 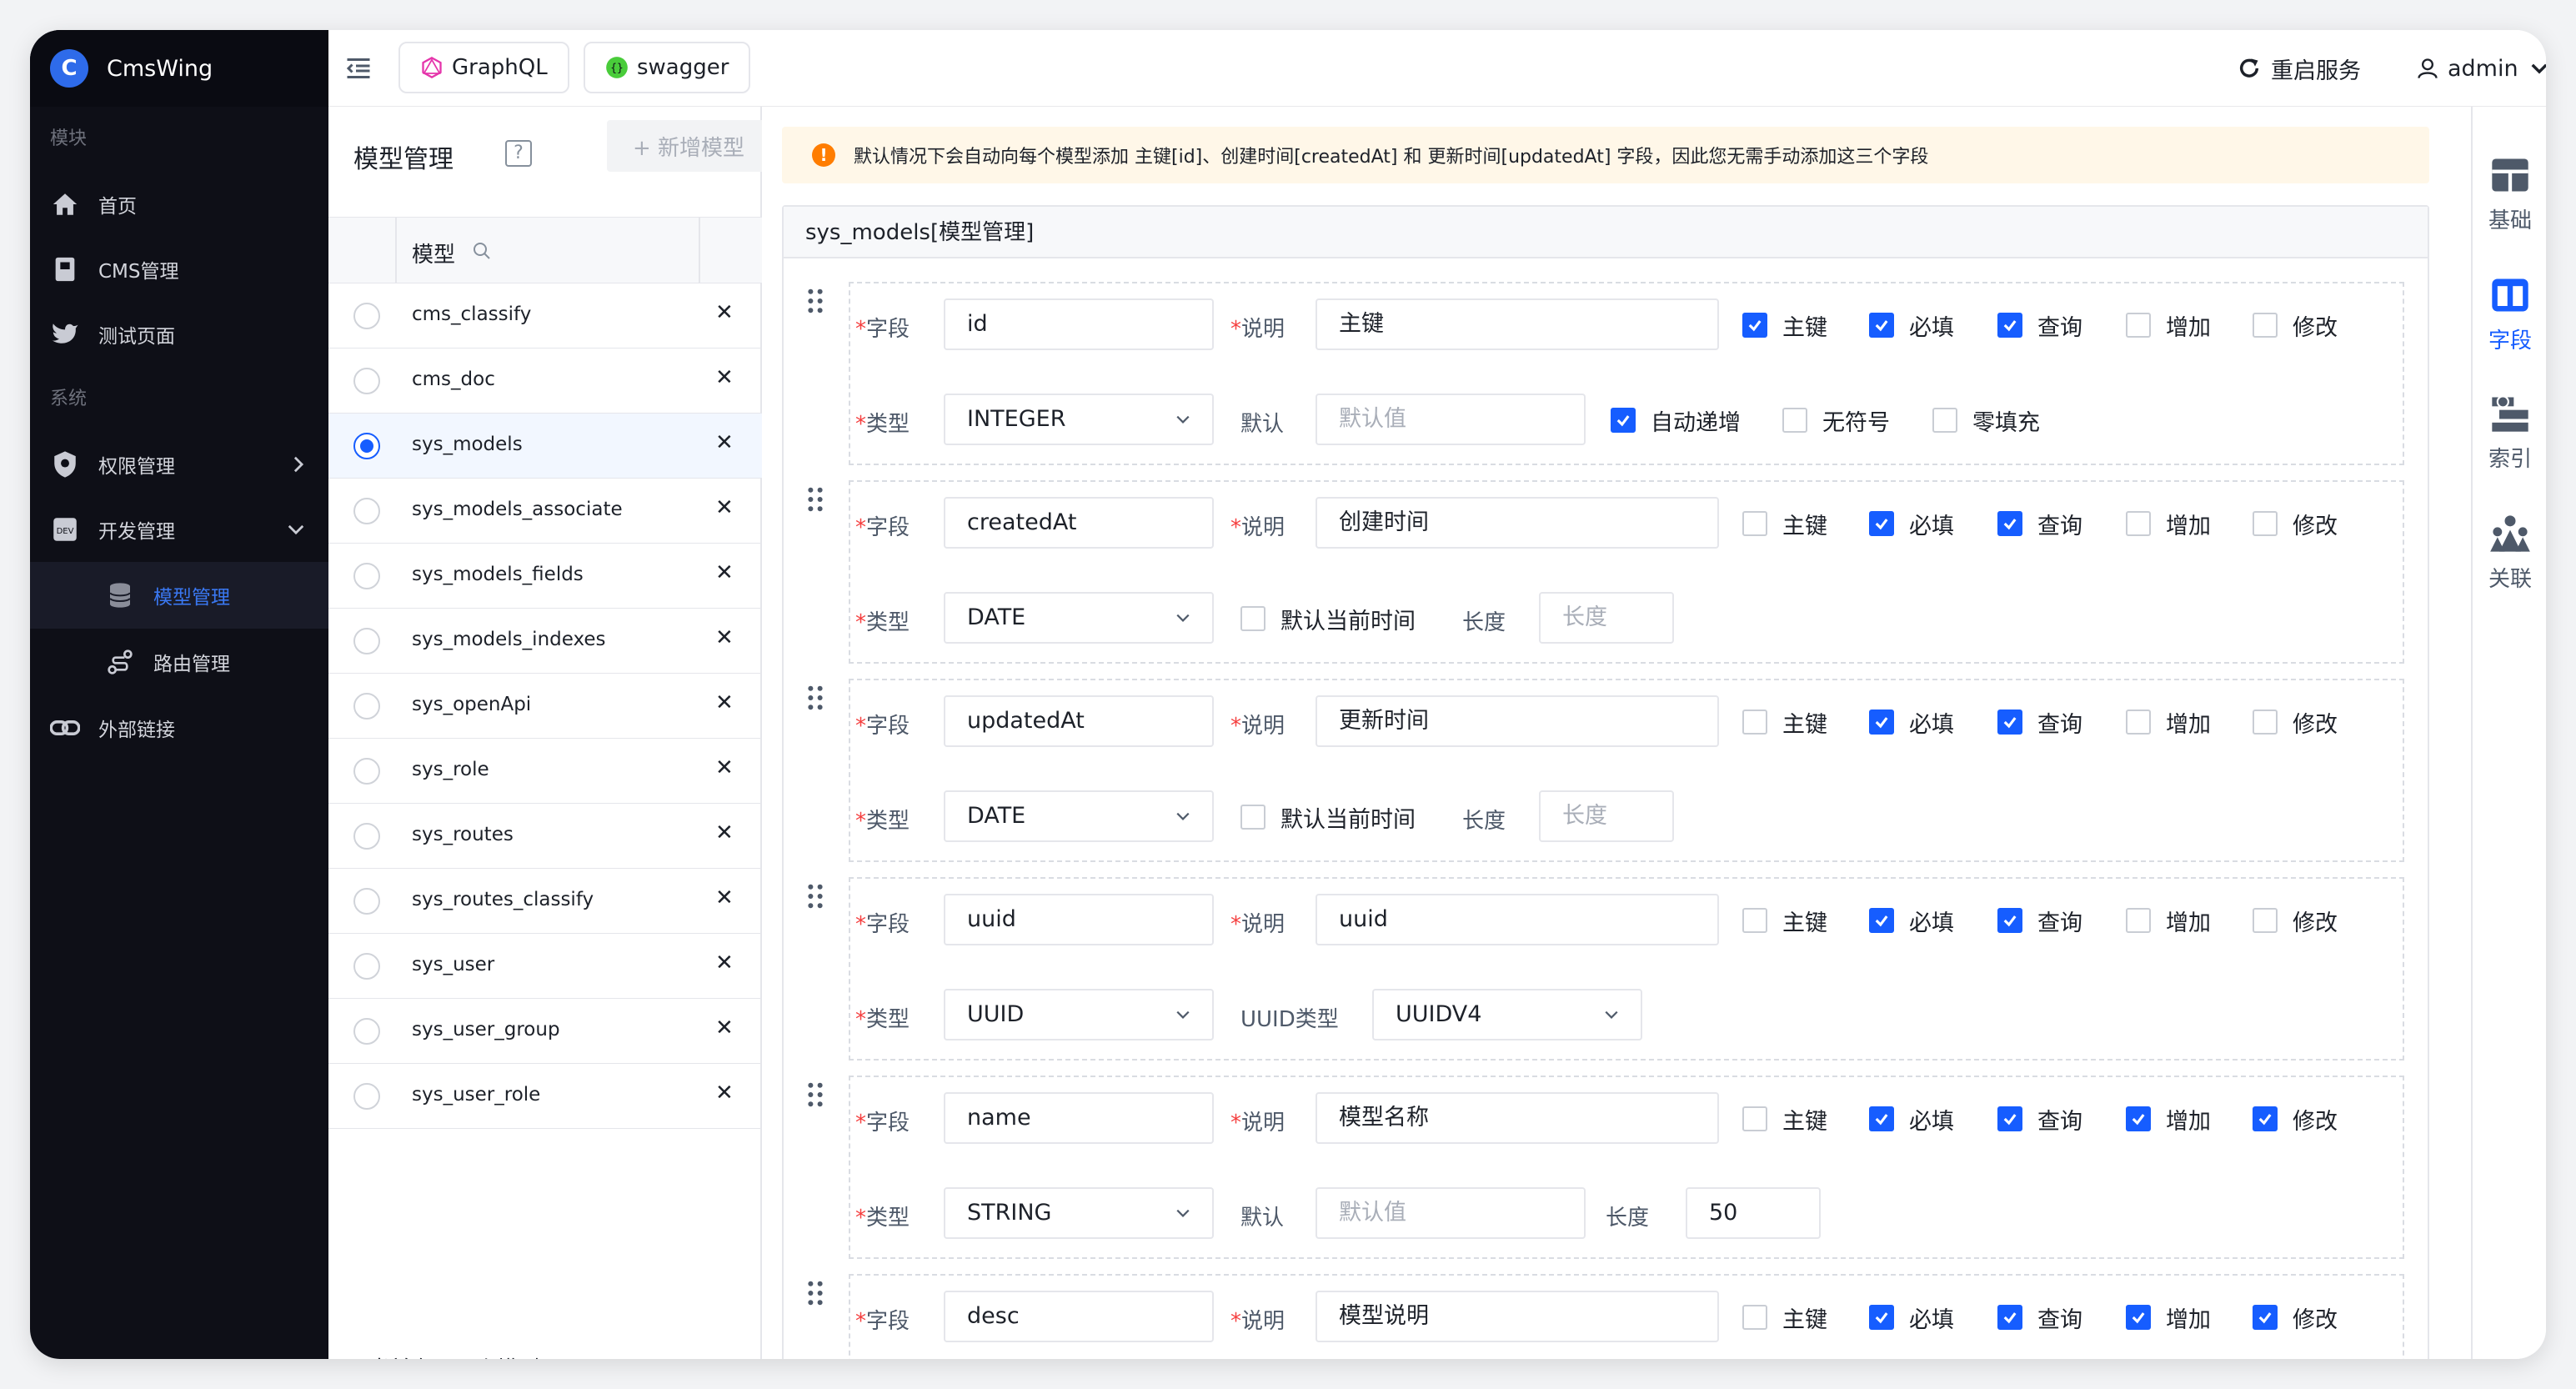 What do you see at coordinates (179, 334) in the screenshot?
I see `sidebar-item-test: 测试页面` at bounding box center [179, 334].